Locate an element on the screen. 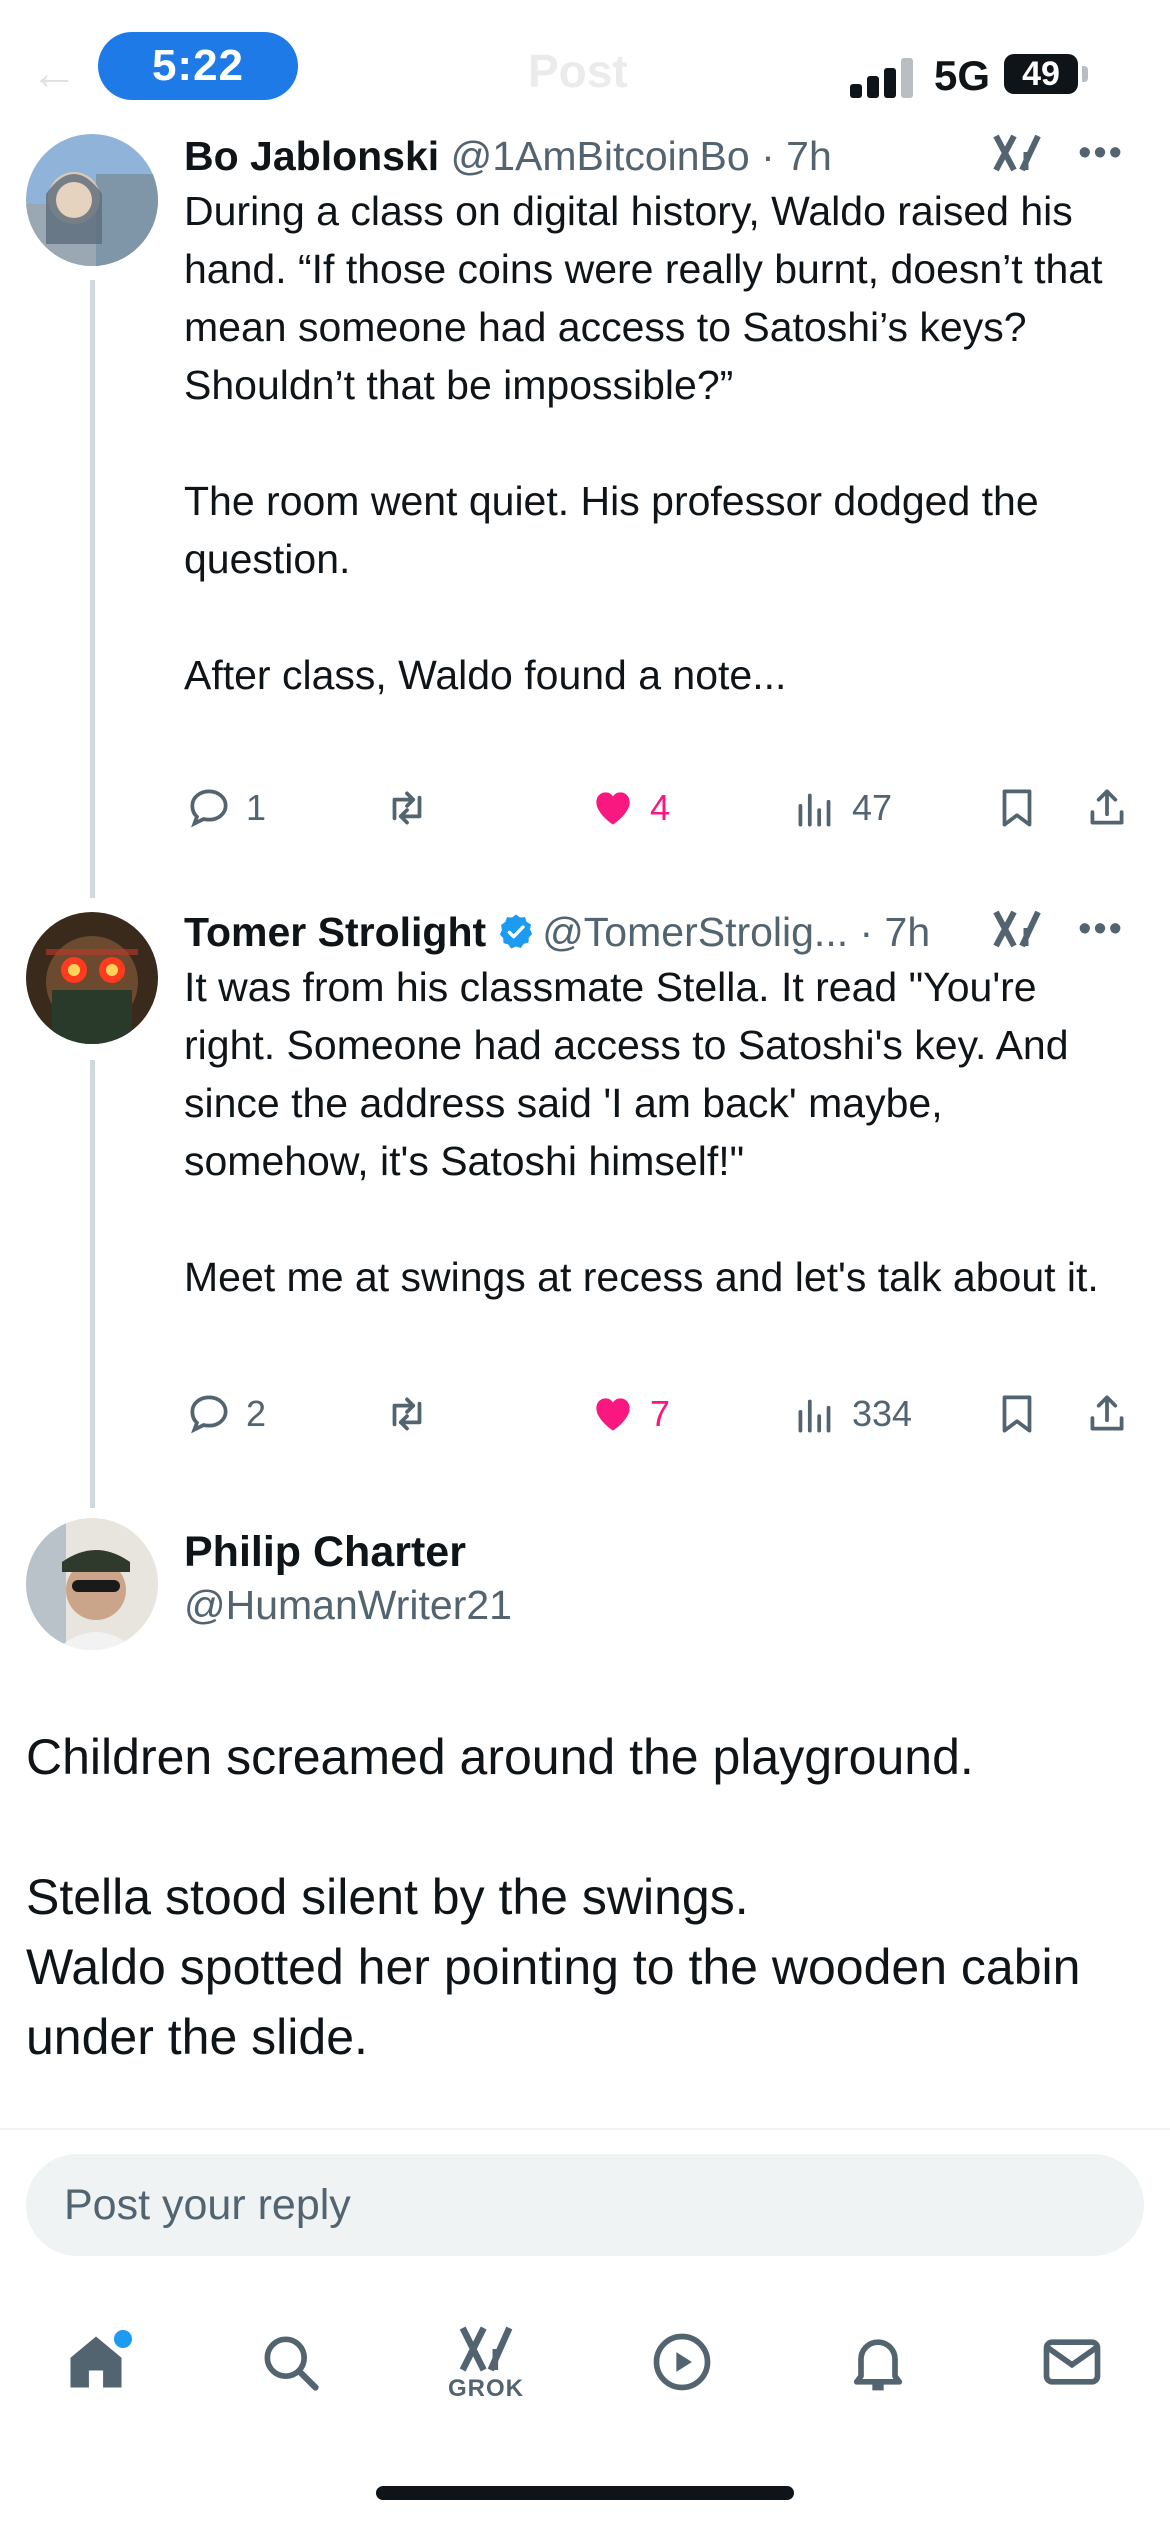 The image size is (1170, 2532). avatar-photo-bo is located at coordinates (92, 200).